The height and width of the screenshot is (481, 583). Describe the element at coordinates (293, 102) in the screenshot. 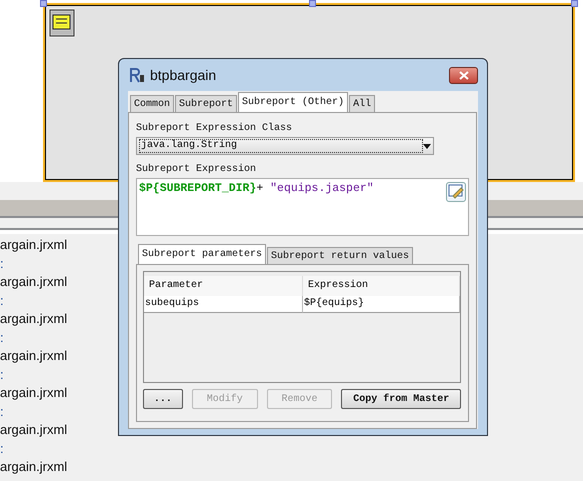

I see `tab: Subreport (Other)` at that location.